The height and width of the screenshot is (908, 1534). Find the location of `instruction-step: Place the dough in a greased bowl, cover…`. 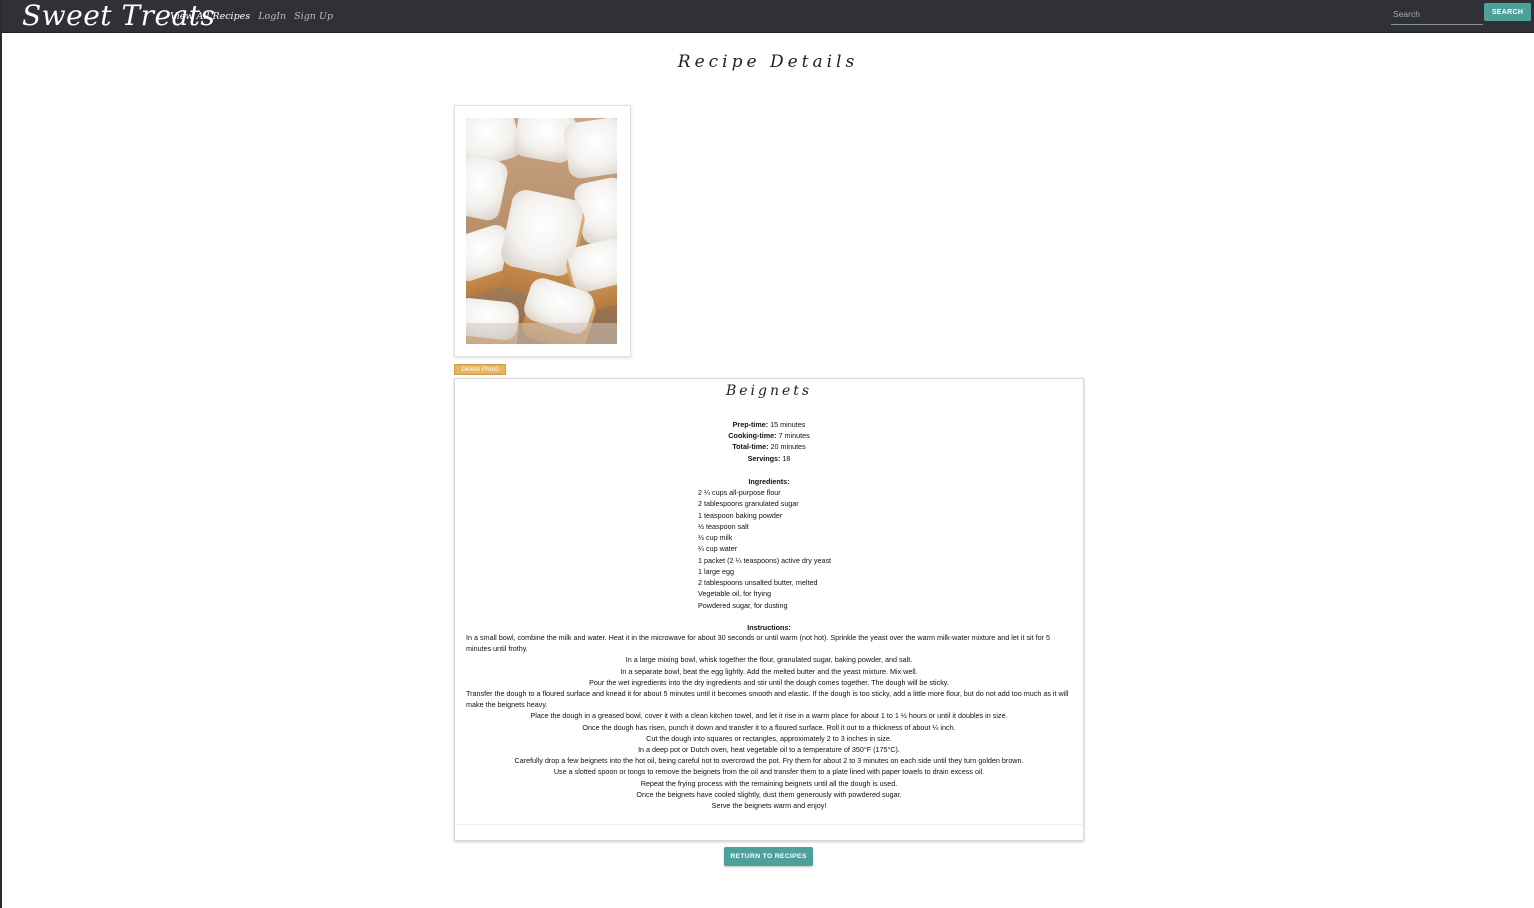

instruction-step: Place the dough in a greased bowl, cover… is located at coordinates (769, 716).